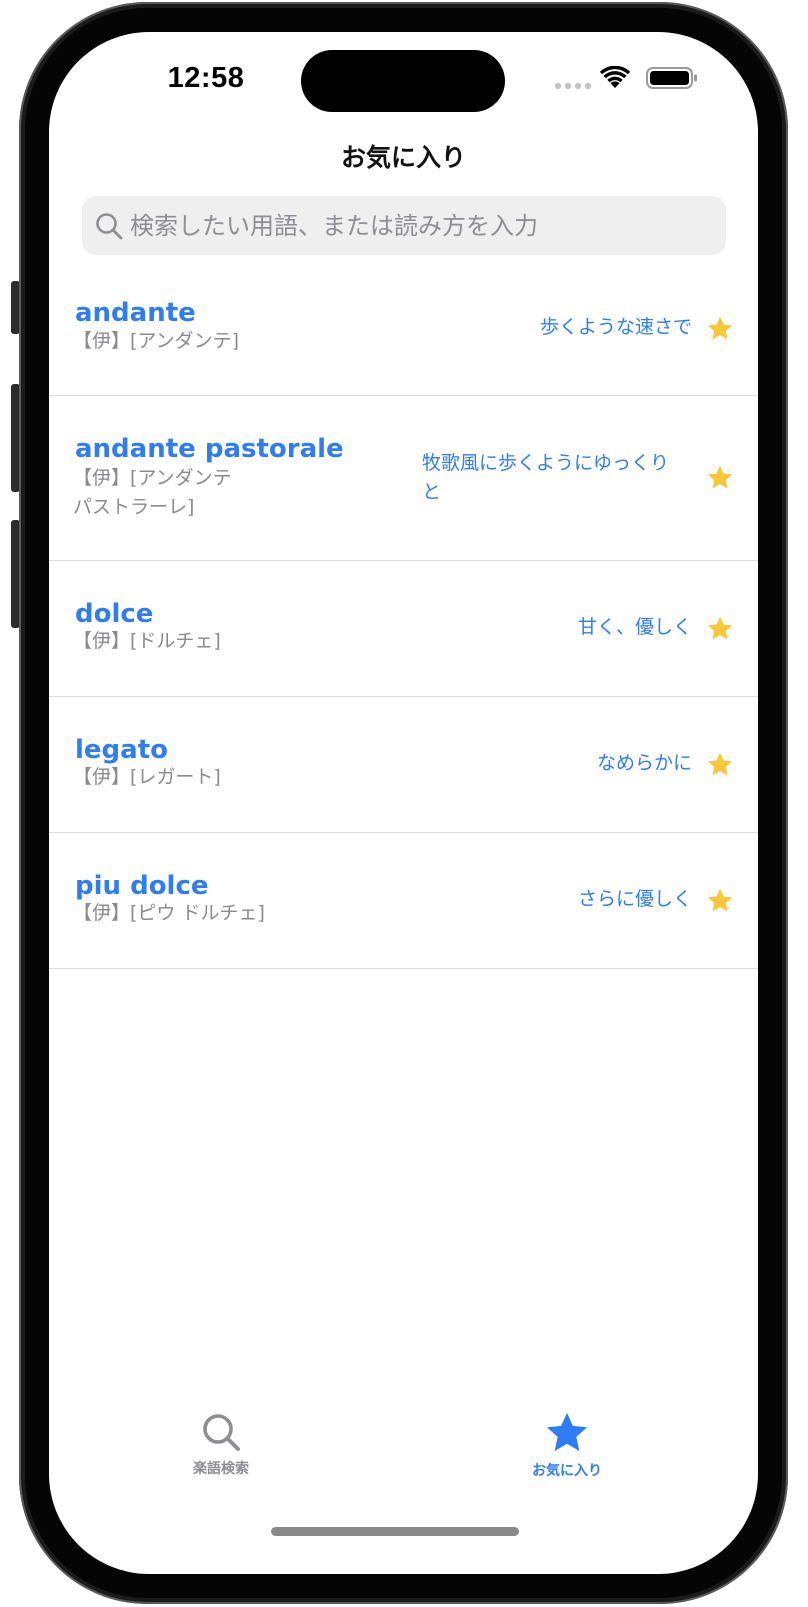 This screenshot has width=808, height=1607. Describe the element at coordinates (403, 157) in the screenshot. I see `page-title: お気に入り` at that location.